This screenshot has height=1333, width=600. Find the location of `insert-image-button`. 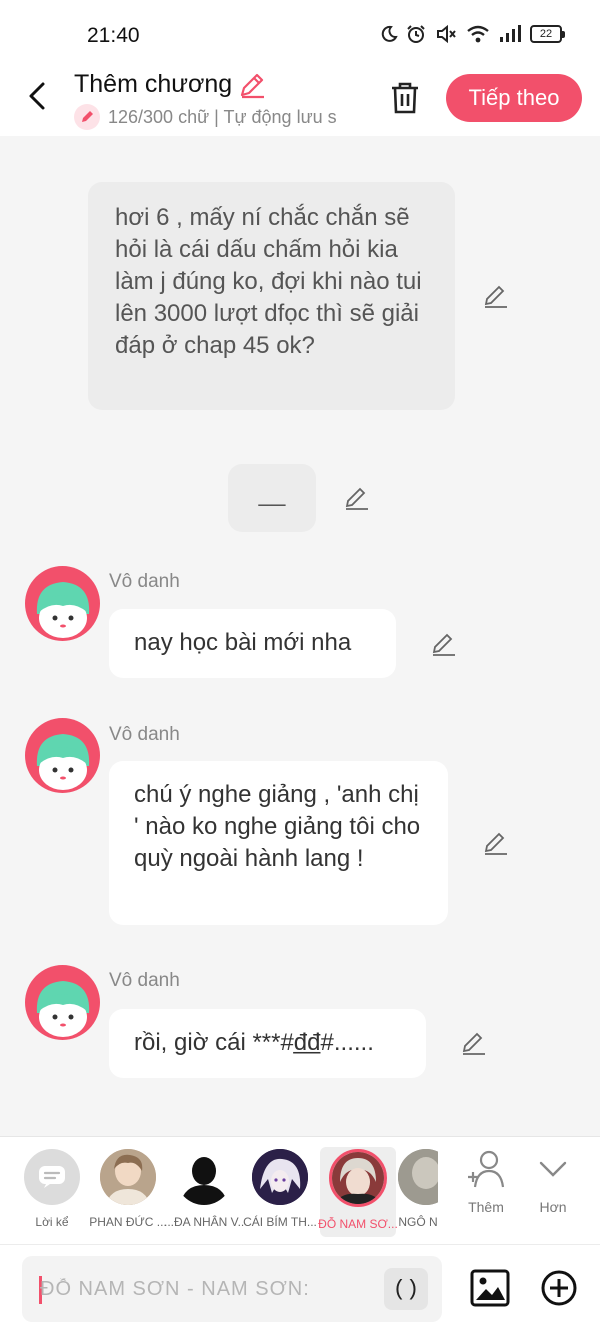

insert-image-button is located at coordinates (490, 1288).